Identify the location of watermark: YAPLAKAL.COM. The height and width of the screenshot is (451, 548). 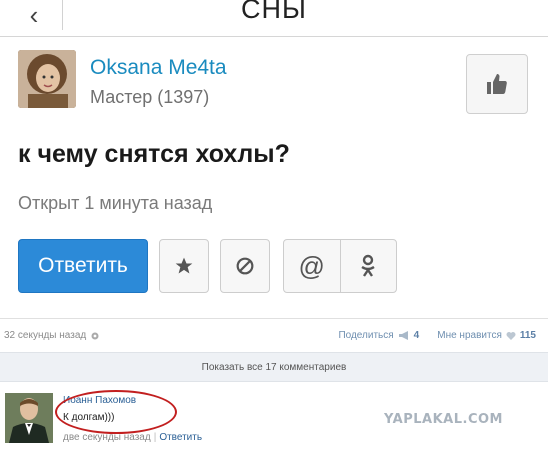
(443, 419).